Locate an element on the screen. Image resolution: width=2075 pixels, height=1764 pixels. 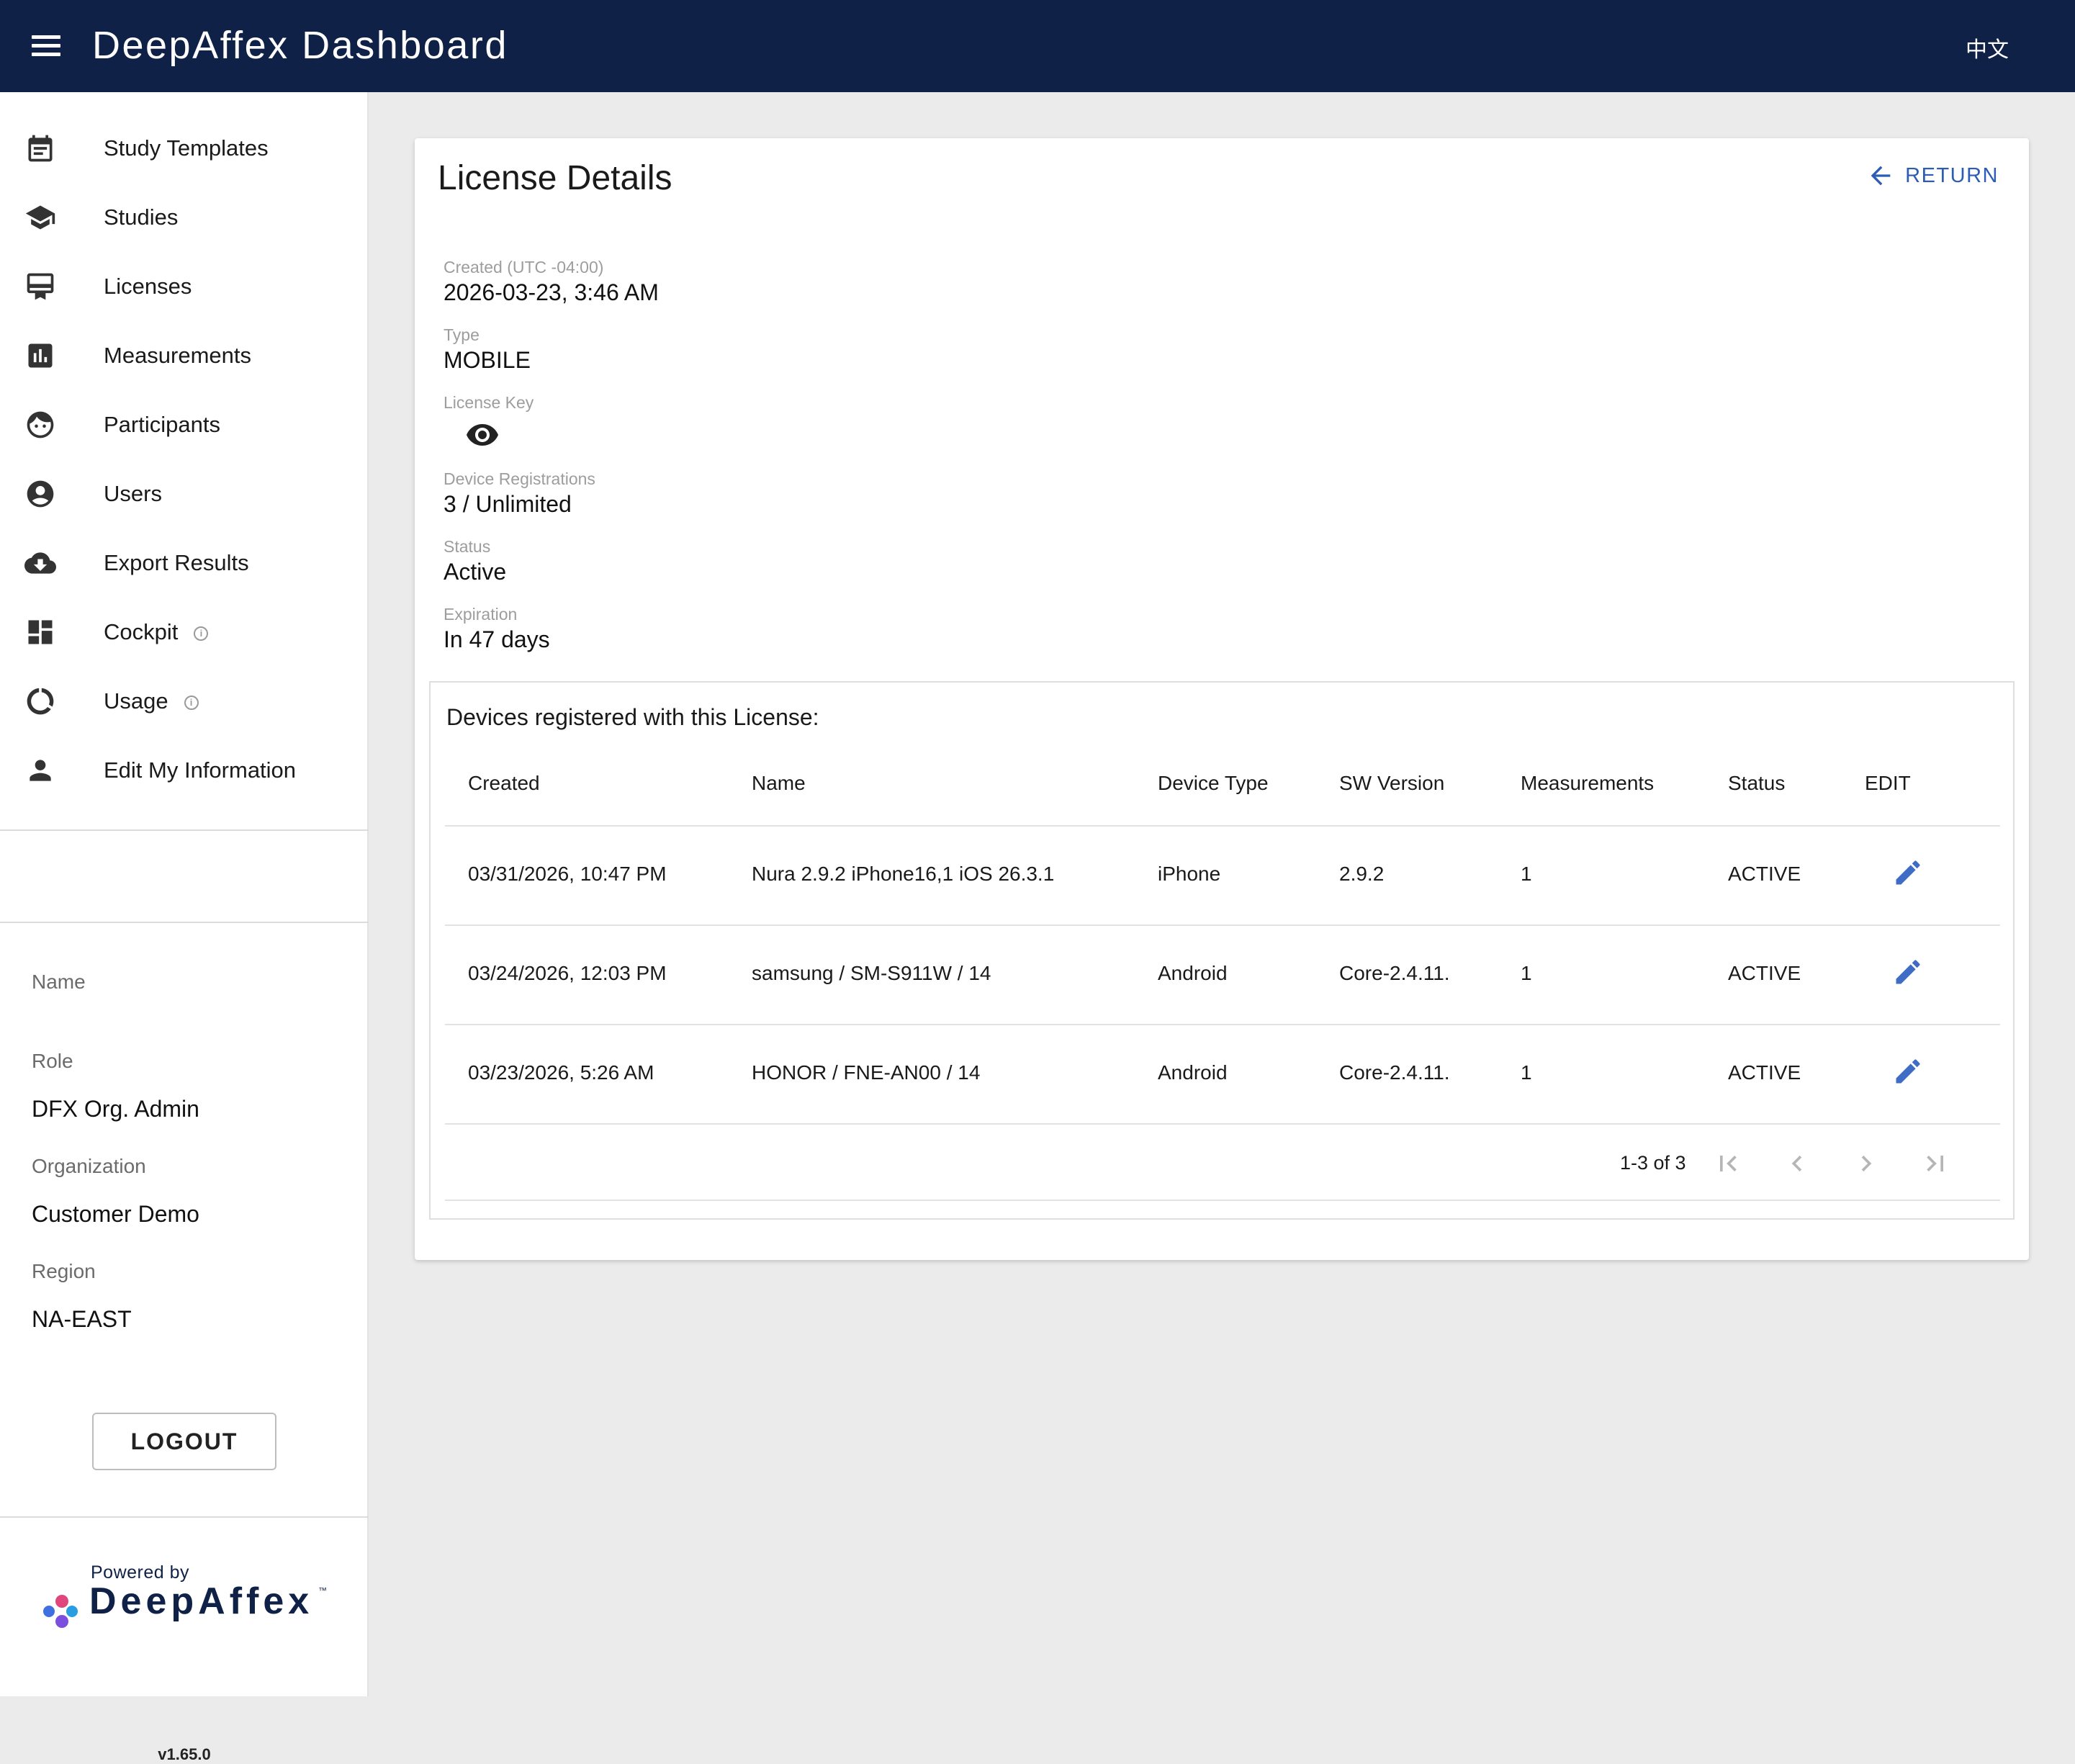
eye-icon is located at coordinates (482, 435).